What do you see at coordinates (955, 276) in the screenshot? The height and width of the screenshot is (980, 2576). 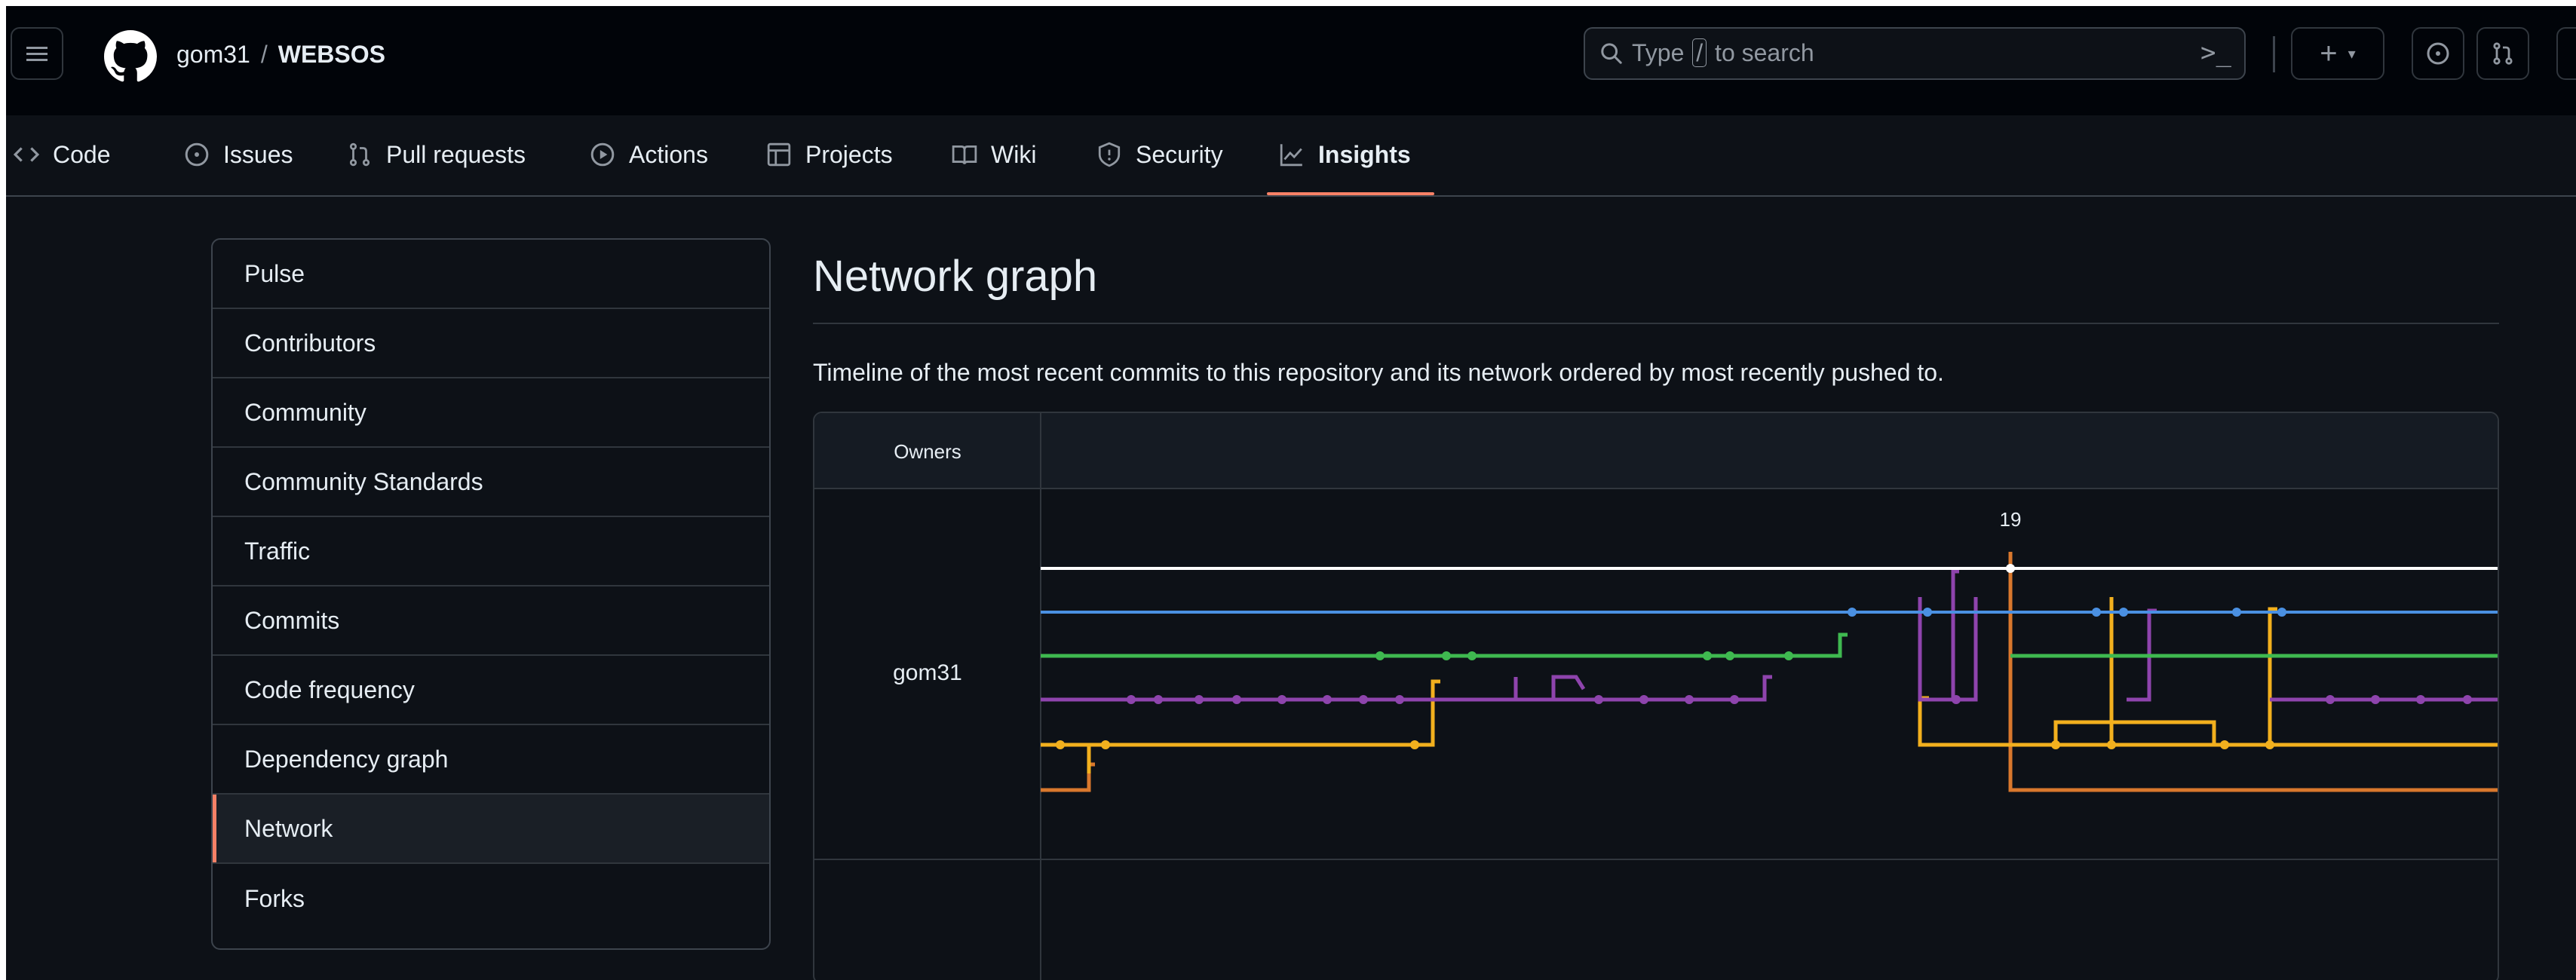 I see `page-title: Network graph` at bounding box center [955, 276].